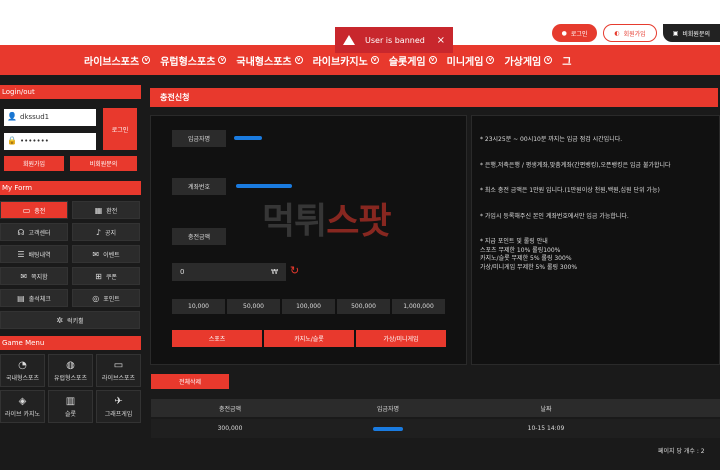  What do you see at coordinates (388, 409) in the screenshot?
I see `column-depositor: 입금자명` at bounding box center [388, 409].